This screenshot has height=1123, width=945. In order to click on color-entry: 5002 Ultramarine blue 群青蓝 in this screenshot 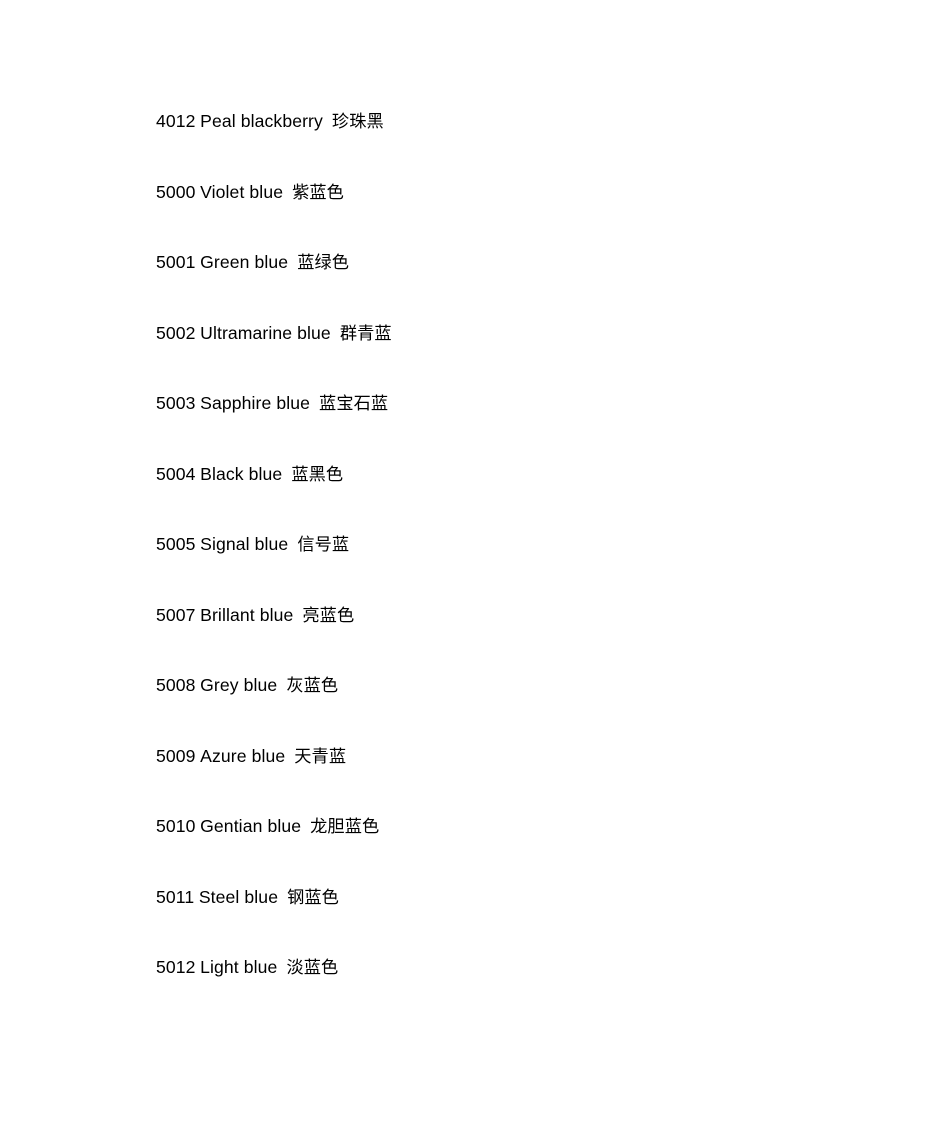, I will do `click(506, 333)`.